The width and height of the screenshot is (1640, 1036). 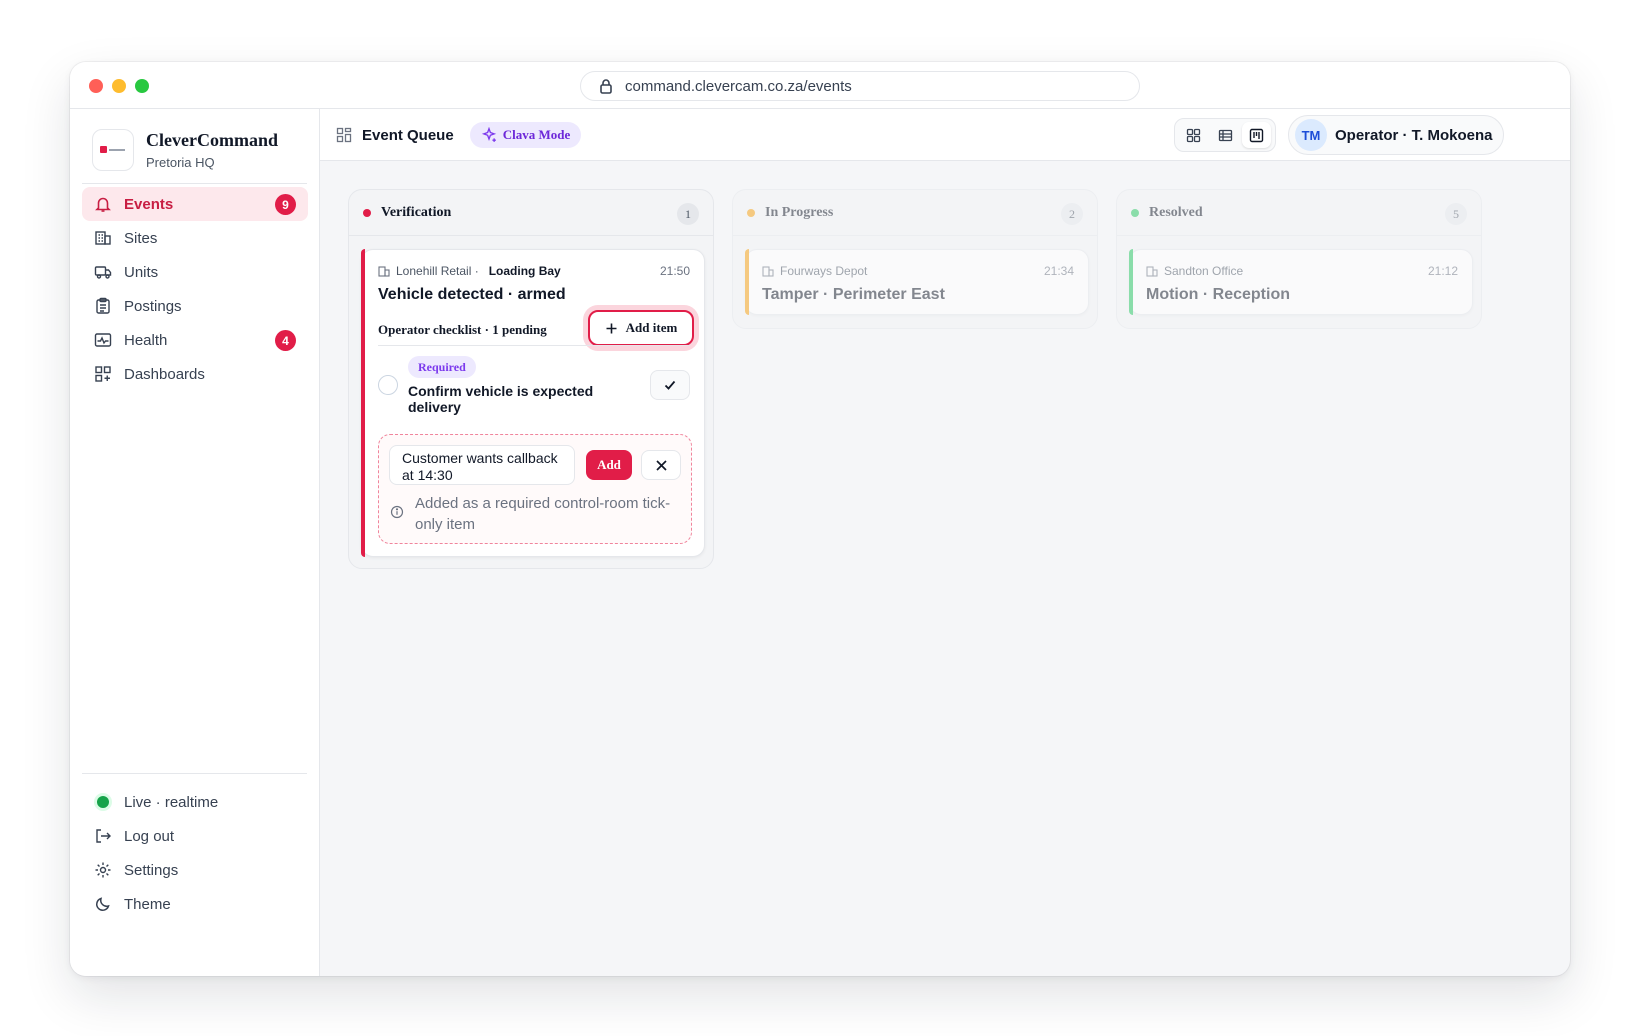 What do you see at coordinates (171, 802) in the screenshot?
I see `live-status-label: Live · realtime` at bounding box center [171, 802].